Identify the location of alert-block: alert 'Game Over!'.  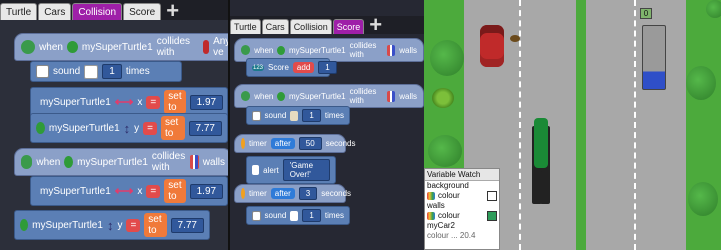
(291, 170).